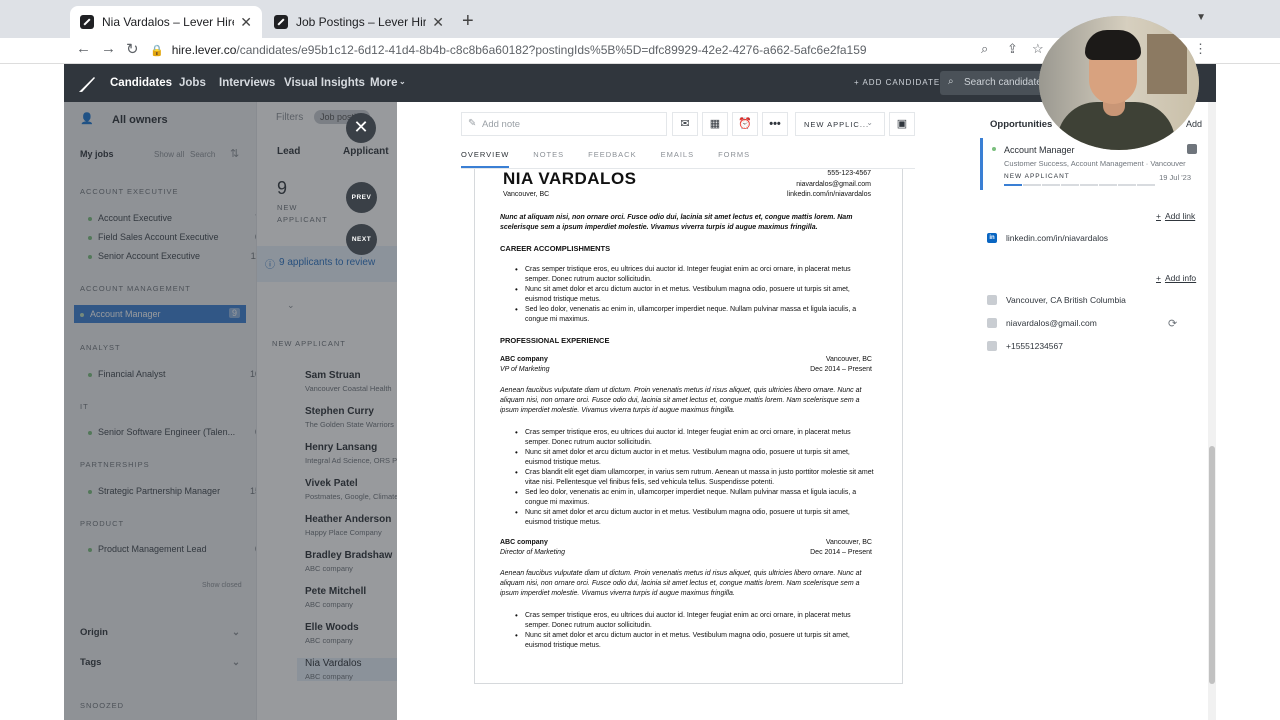  I want to click on browser-tab: Job Postings – Lever Hire ✕, so click(359, 22).